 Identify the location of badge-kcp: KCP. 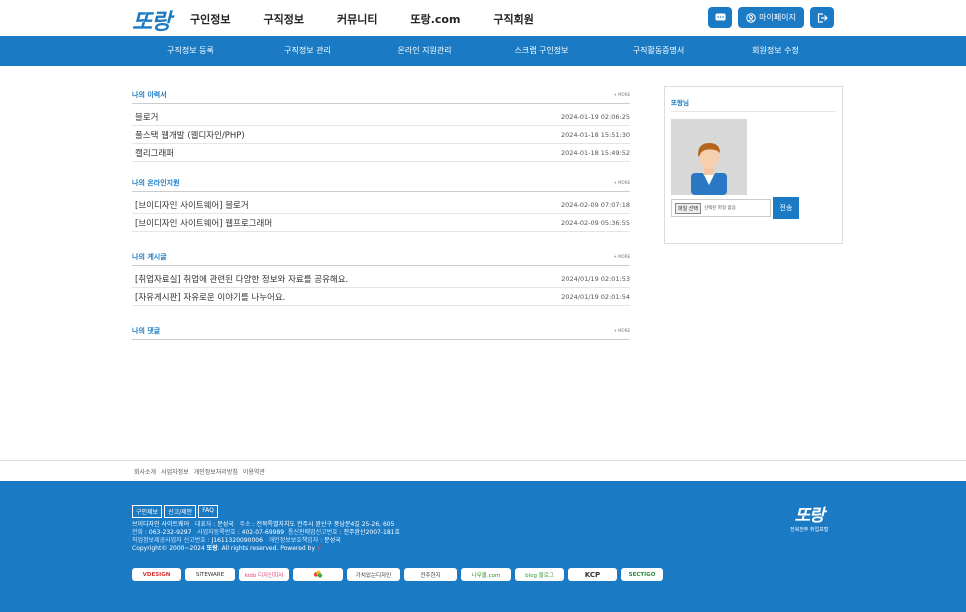
(592, 574).